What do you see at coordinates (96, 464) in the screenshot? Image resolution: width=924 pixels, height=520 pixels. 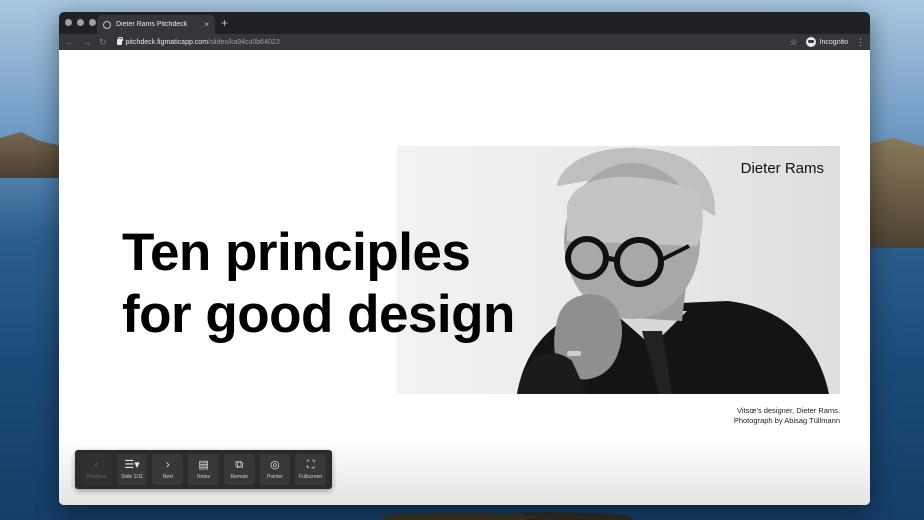 I see `chevron-left-icon: ‹` at bounding box center [96, 464].